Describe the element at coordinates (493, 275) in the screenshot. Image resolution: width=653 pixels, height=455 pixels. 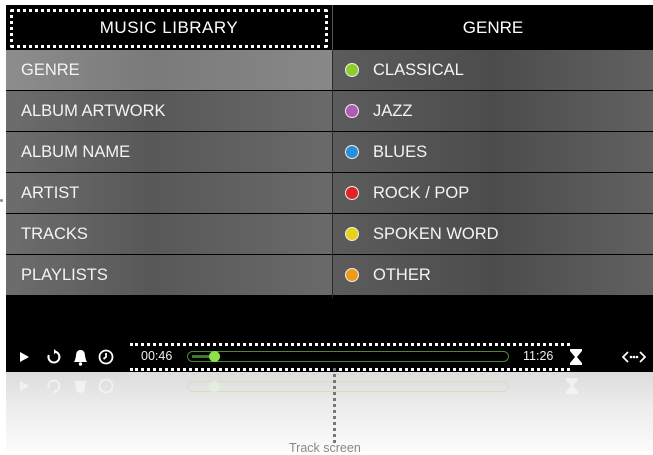
I see `genre-item-other: OTHER` at that location.